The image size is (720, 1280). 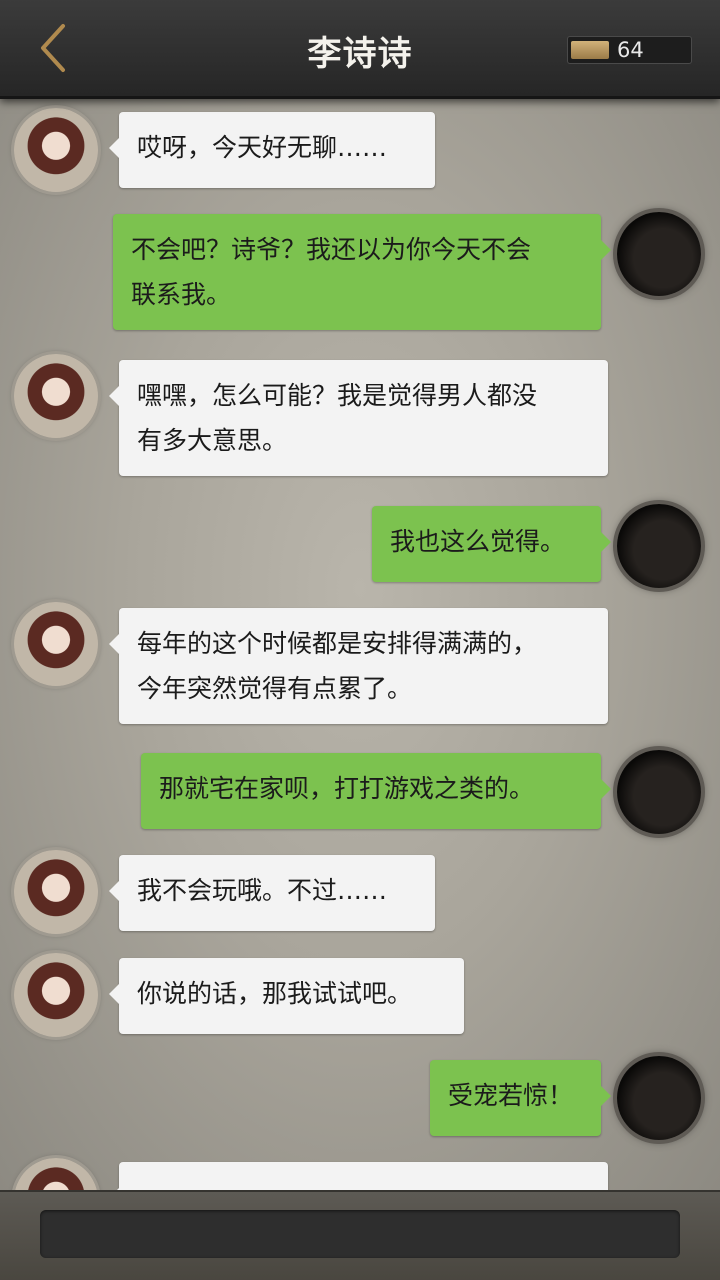 I want to click on gold-bar-icon, so click(x=590, y=50).